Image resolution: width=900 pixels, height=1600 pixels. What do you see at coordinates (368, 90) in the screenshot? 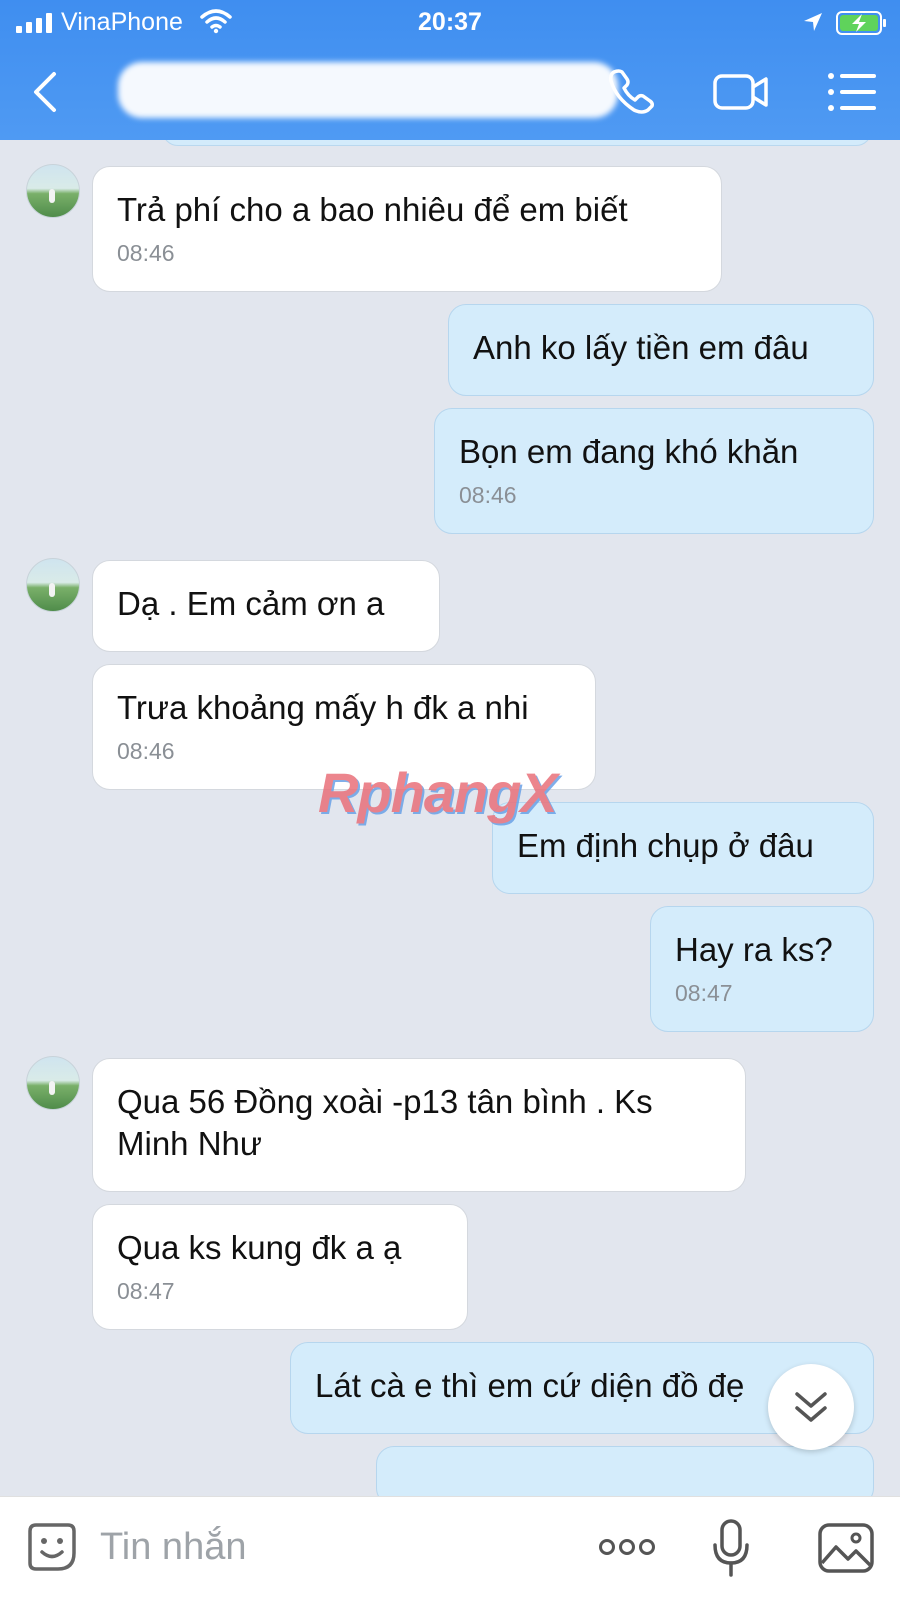
I see `contact-name-redacted` at bounding box center [368, 90].